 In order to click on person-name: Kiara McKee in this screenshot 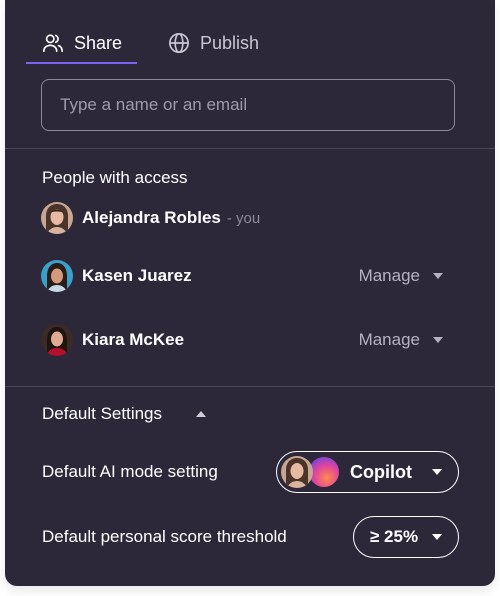, I will do `click(133, 339)`.